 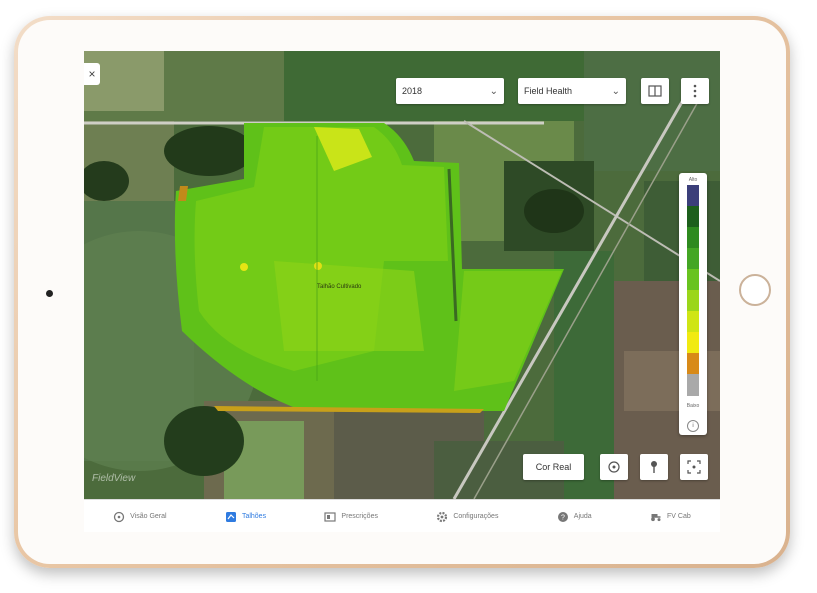 I want to click on tab-prescriptions: Prescrições, so click(x=351, y=517).